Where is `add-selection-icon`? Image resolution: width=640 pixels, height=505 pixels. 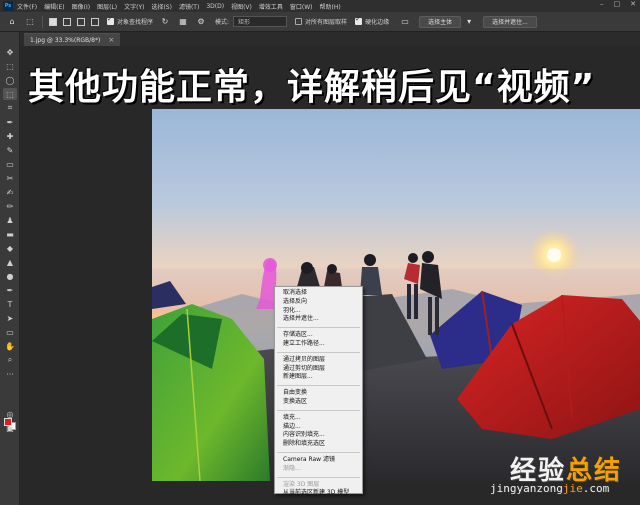
add-selection-icon is located at coordinates (67, 21).